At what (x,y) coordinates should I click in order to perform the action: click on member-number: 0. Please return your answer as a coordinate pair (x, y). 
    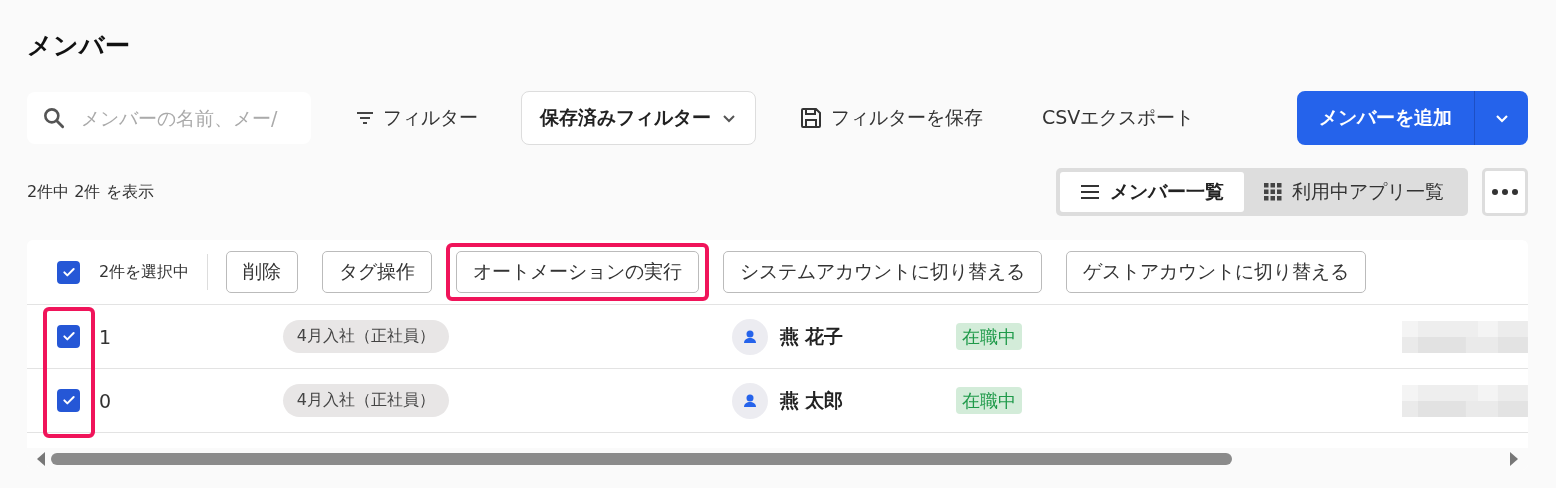
    Looking at the image, I should click on (105, 400).